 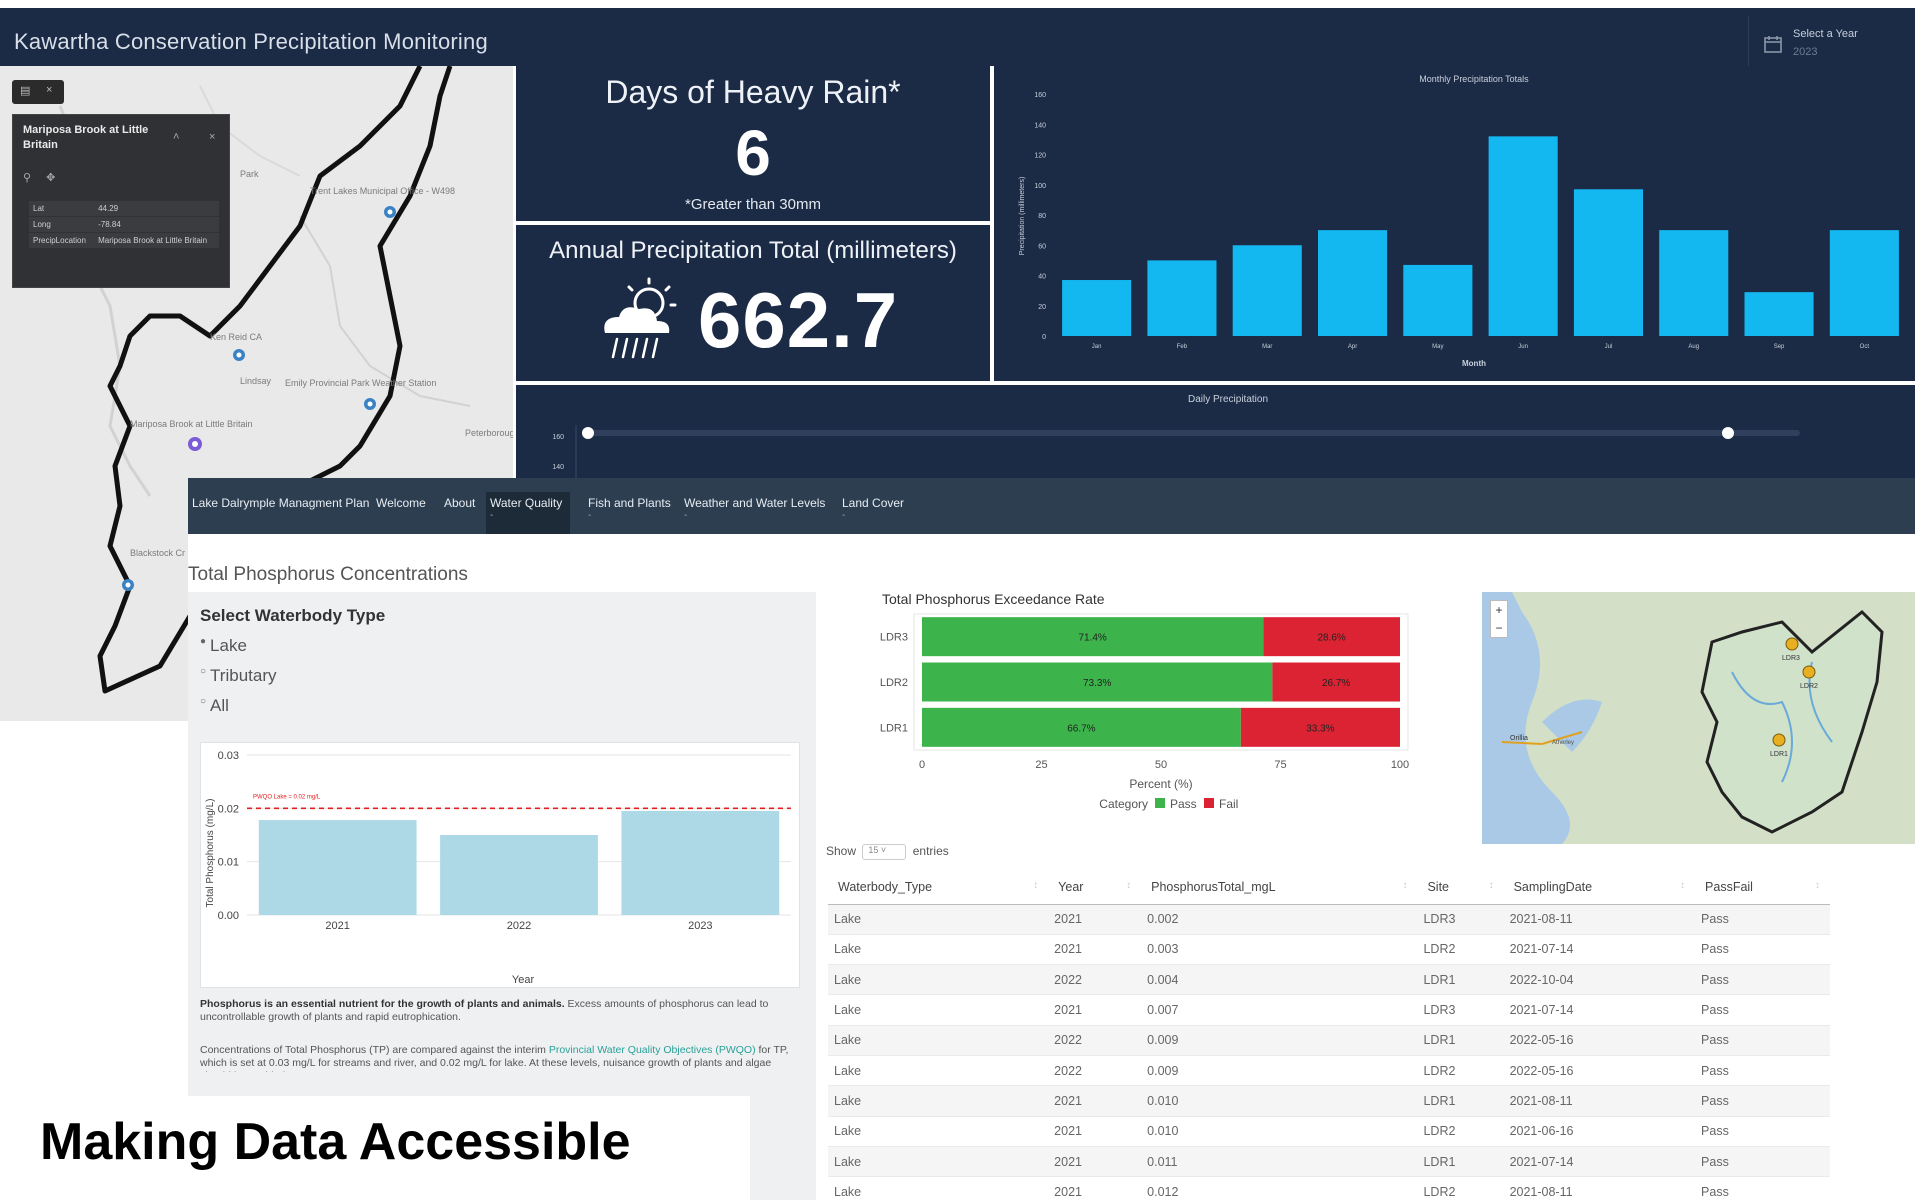 I want to click on legend-fail-swatch, so click(x=1209, y=803).